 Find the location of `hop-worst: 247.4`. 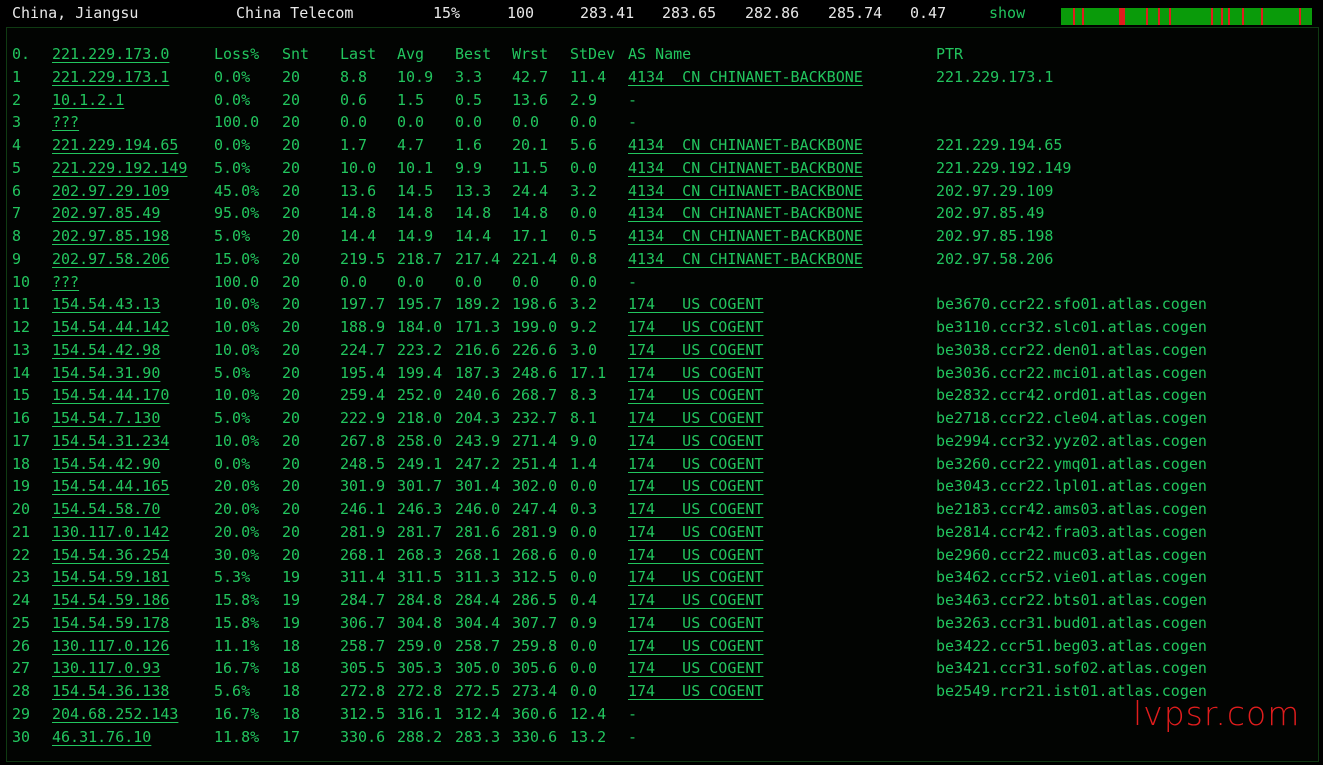

hop-worst: 247.4 is located at coordinates (535, 509).